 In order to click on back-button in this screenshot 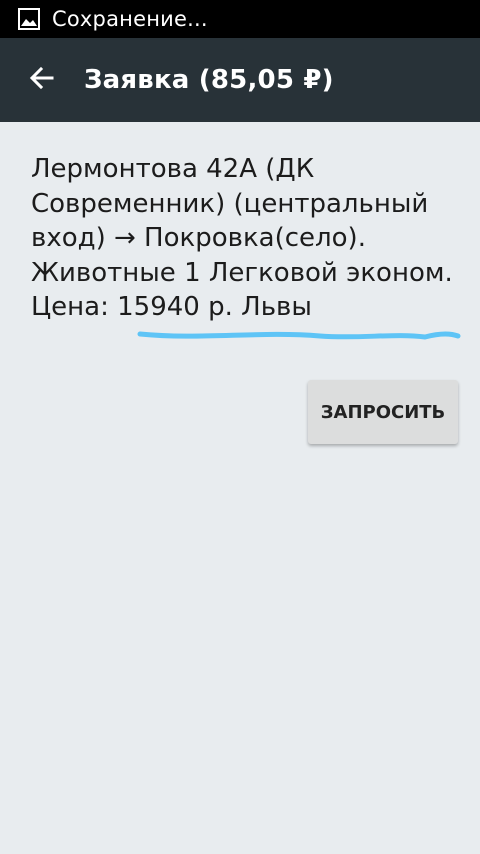, I will do `click(42, 80)`.